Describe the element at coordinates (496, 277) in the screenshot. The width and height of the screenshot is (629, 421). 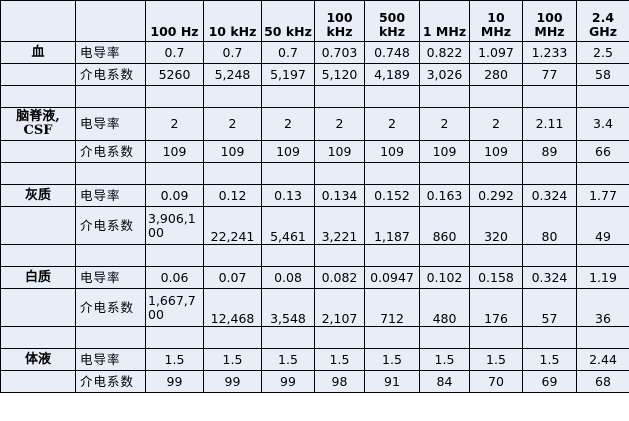
I see `value-cell: 0.158` at that location.